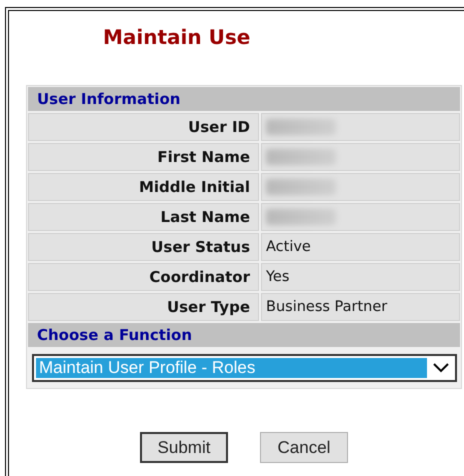  I want to click on field-label: Middle Initial, so click(143, 187).